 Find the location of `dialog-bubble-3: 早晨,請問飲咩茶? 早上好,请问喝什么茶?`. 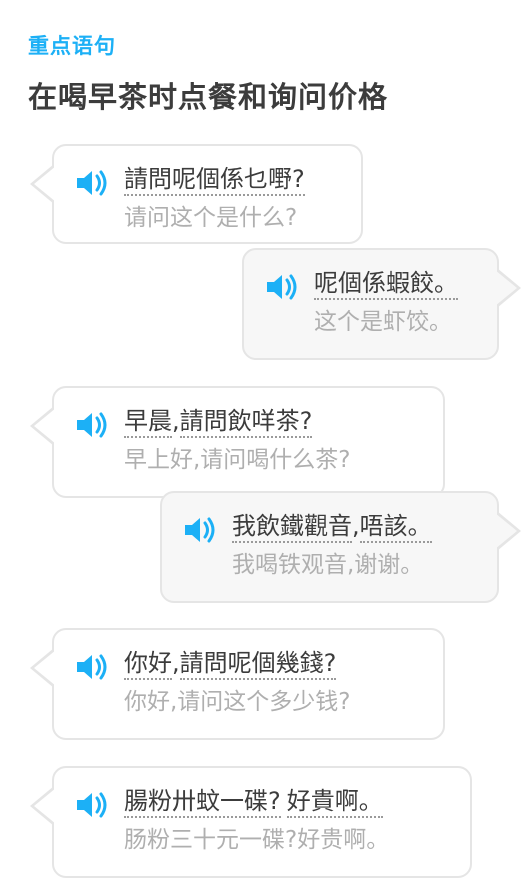

dialog-bubble-3: 早晨,請問飲咩茶? 早上好,请问喝什么茶? is located at coordinates (237, 442).